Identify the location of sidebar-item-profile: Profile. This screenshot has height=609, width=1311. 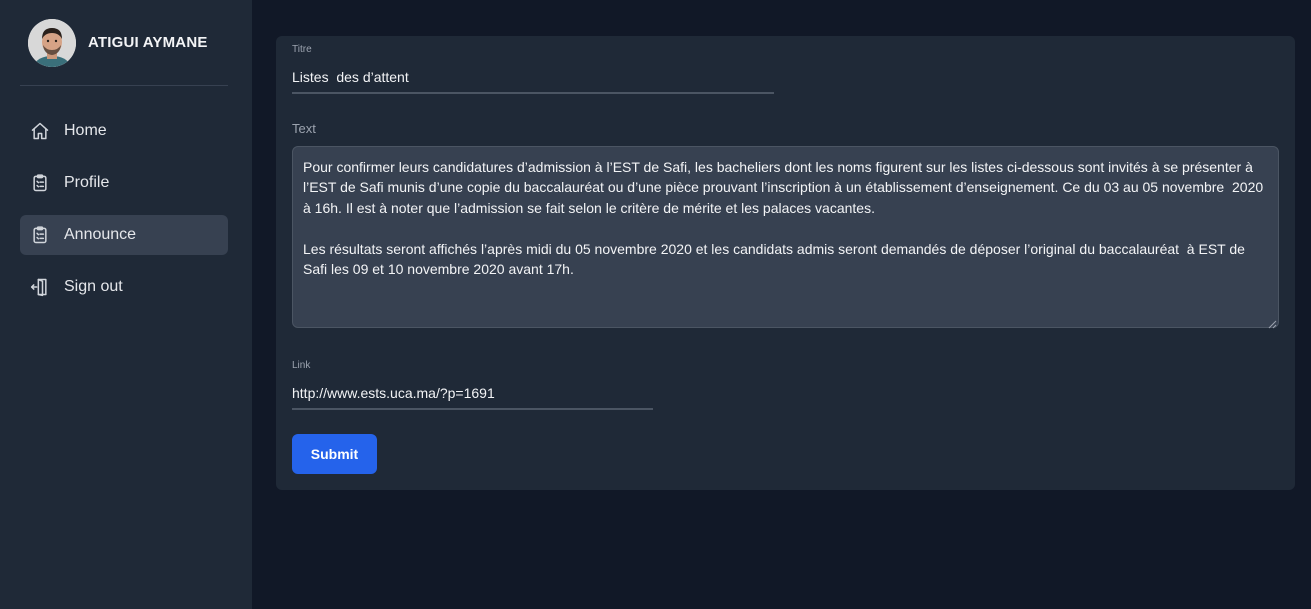
(124, 183).